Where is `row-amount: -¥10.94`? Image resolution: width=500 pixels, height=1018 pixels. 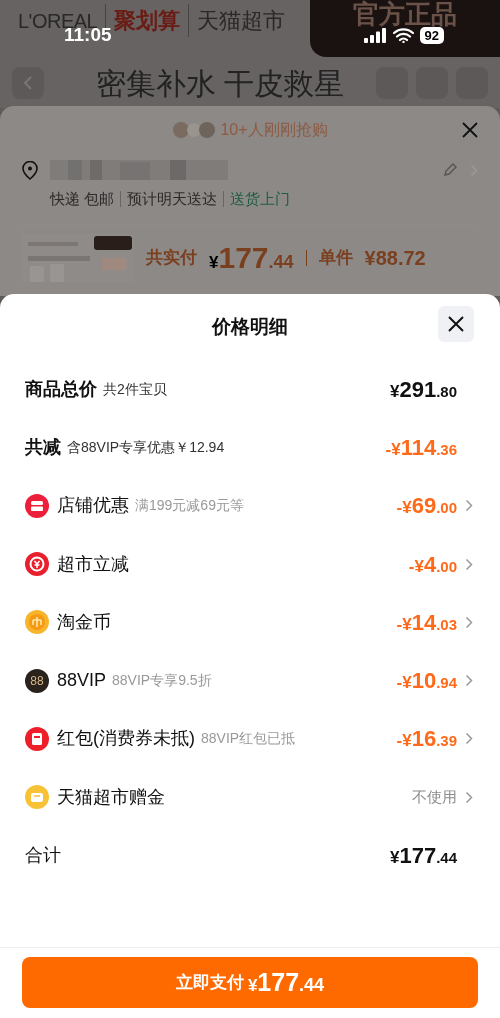 row-amount: -¥10.94 is located at coordinates (426, 683).